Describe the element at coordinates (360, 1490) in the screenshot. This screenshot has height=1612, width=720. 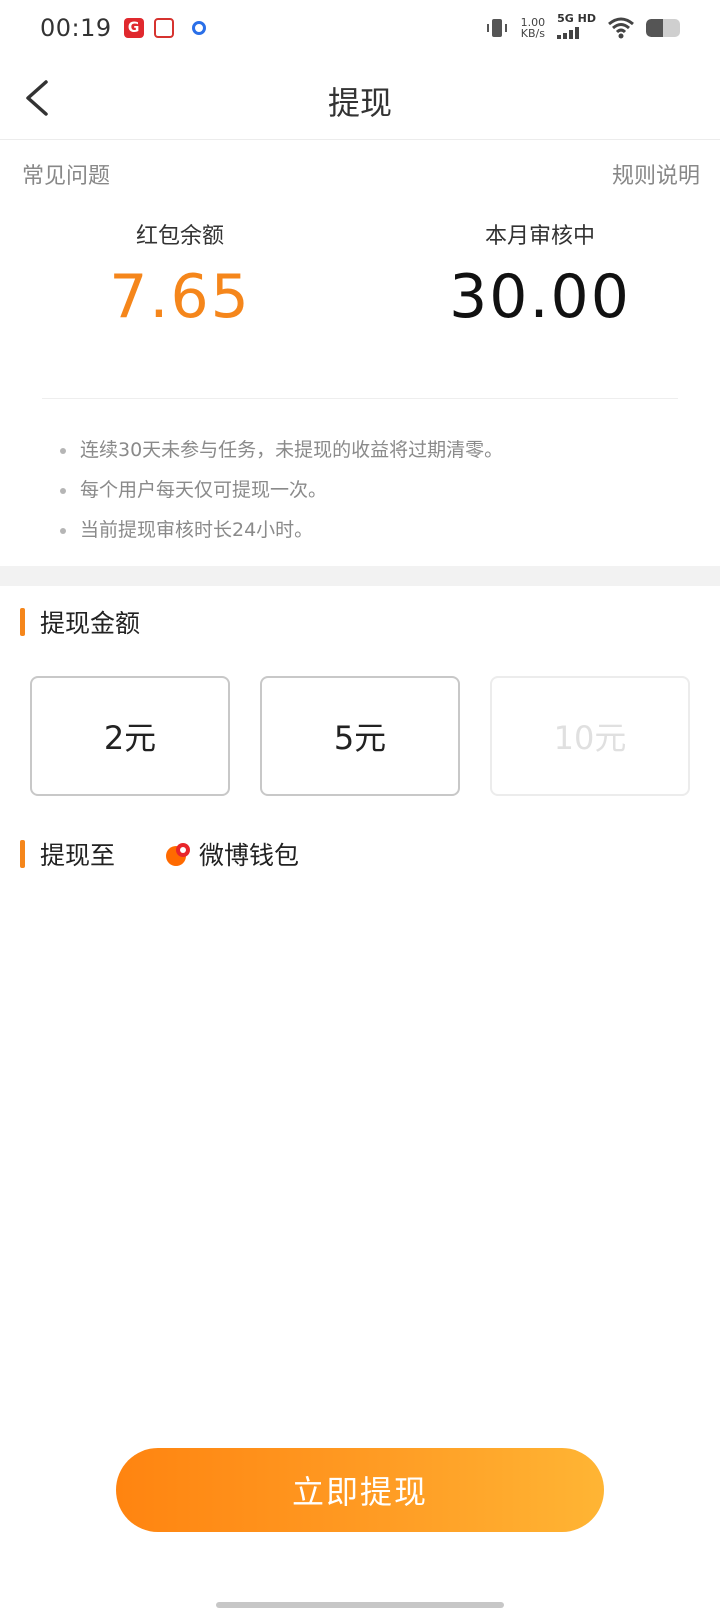
I see `withdraw-now-button: 立即提现` at that location.